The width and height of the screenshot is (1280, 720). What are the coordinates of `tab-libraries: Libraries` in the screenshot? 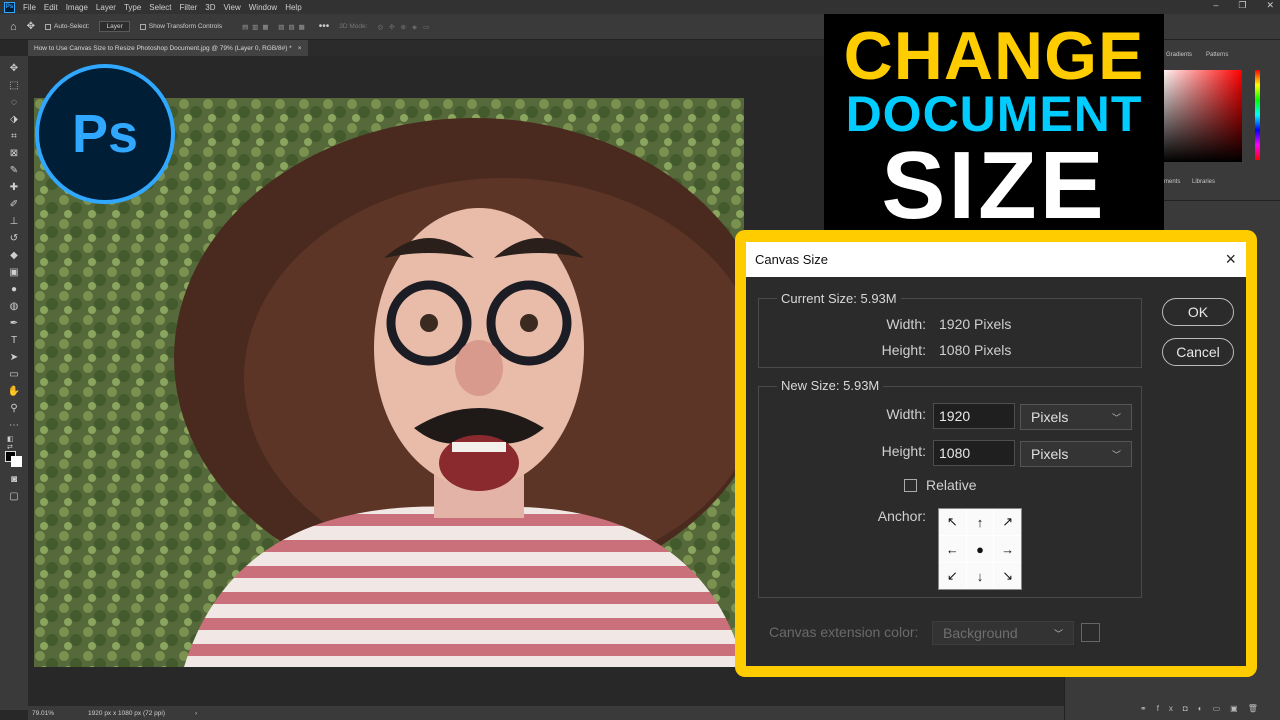 It's located at (1203, 182).